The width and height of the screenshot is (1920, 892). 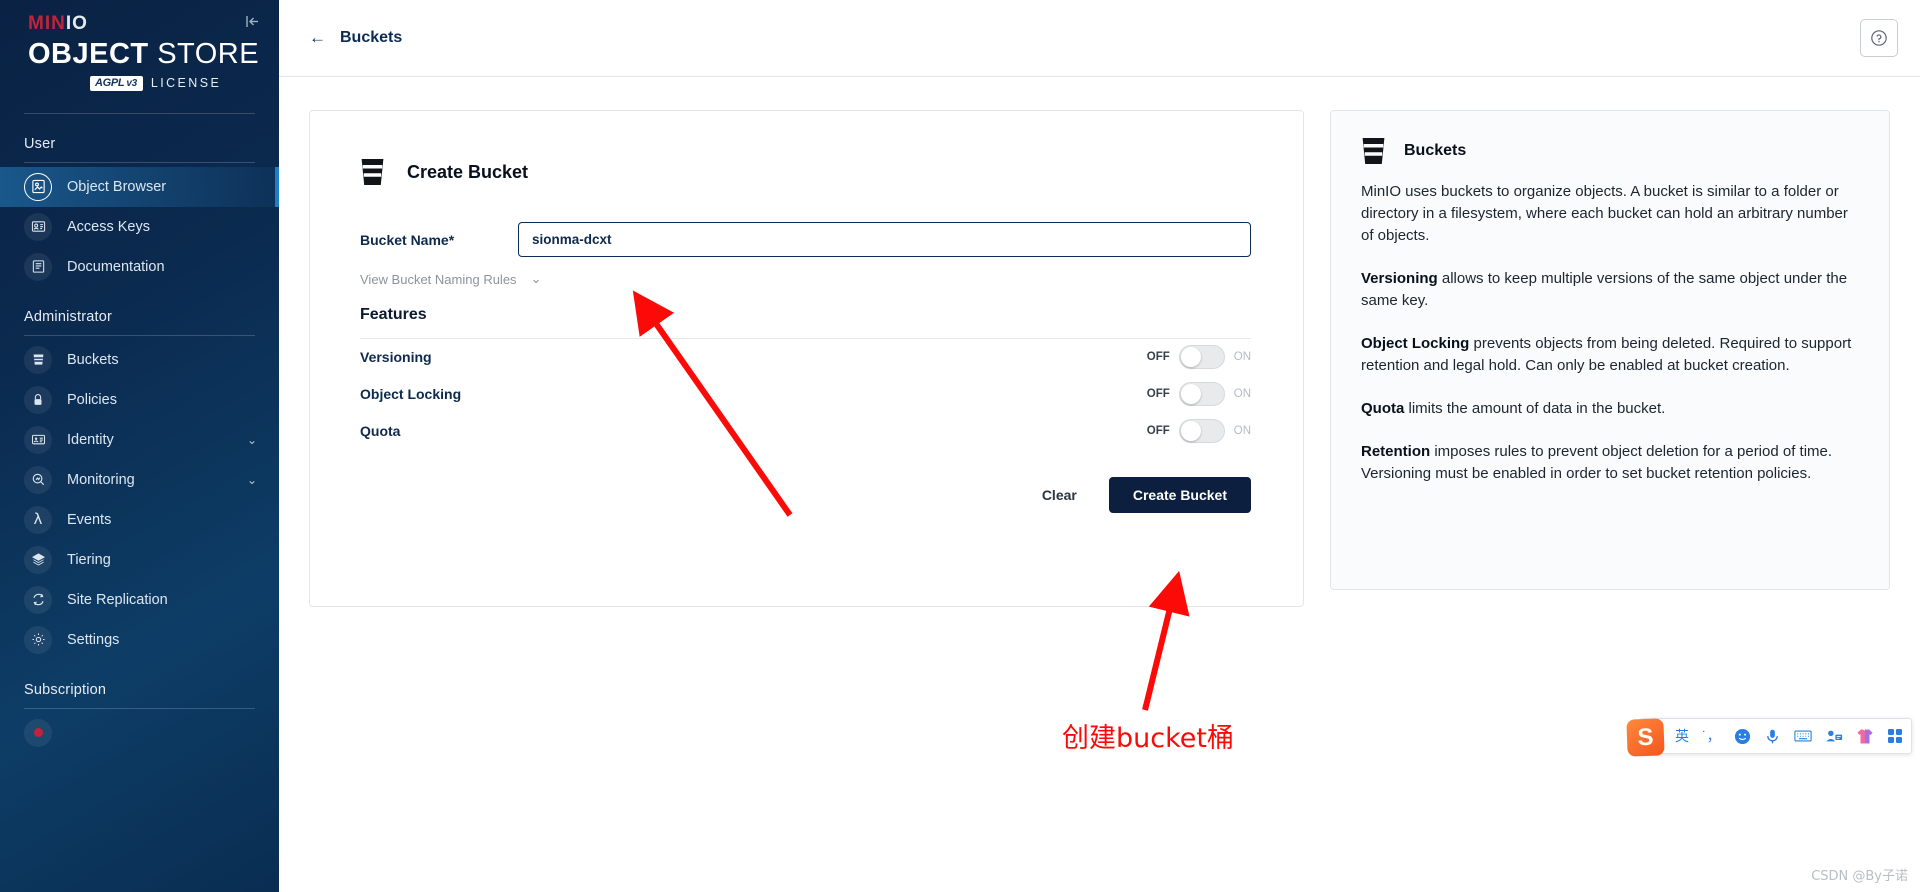 I want to click on sidebar-item-documentation: Documentation, so click(x=139, y=267).